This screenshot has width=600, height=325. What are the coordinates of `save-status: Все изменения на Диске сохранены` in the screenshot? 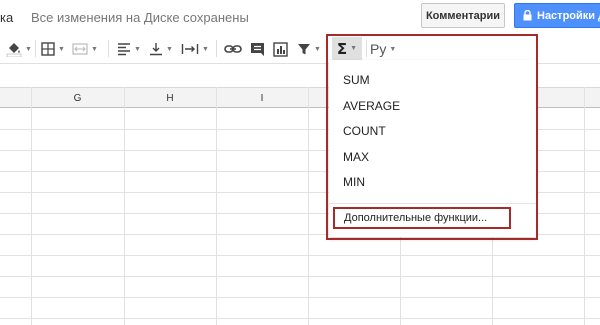 It's located at (140, 17).